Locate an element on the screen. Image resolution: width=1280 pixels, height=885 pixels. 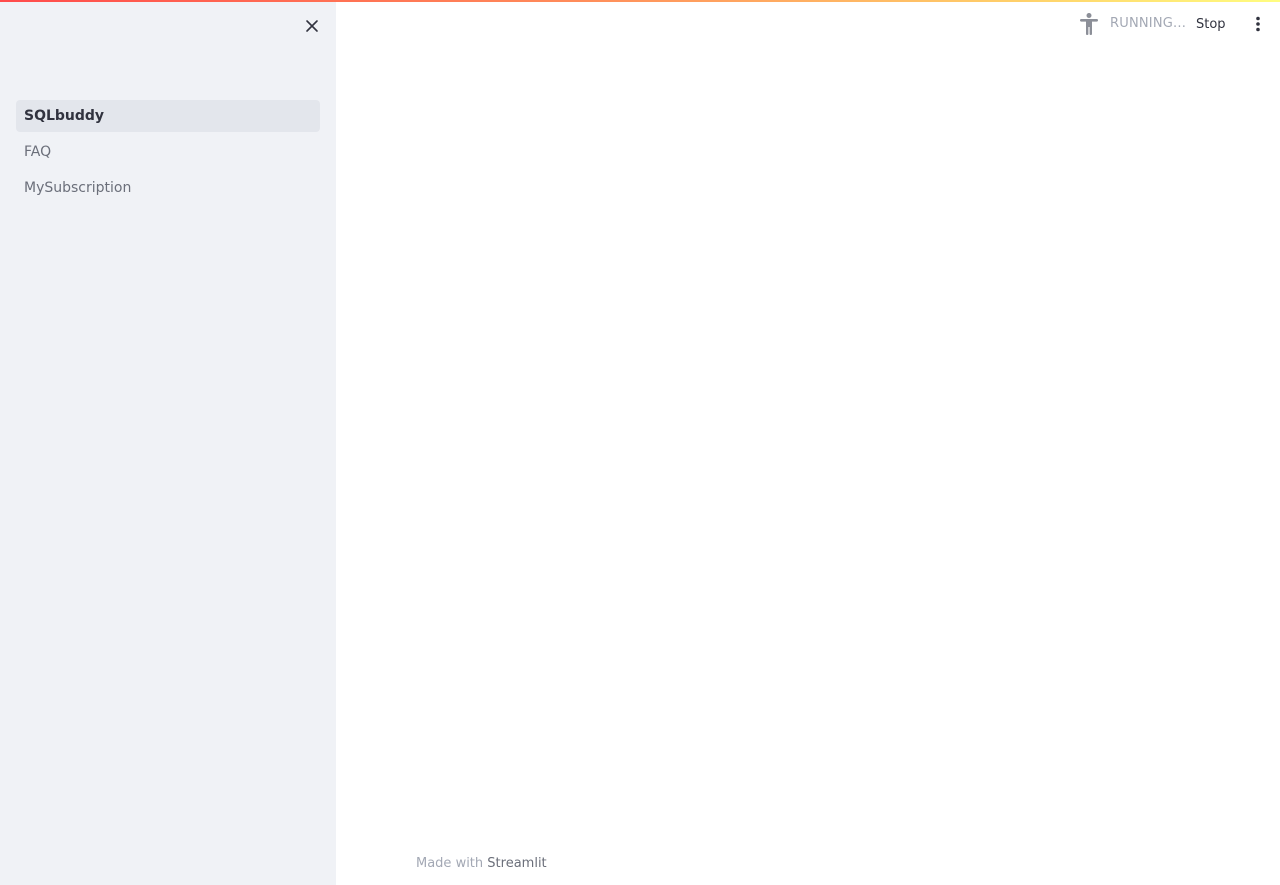
sidebar-item-mysubscription: MySubscription is located at coordinates (168, 188).